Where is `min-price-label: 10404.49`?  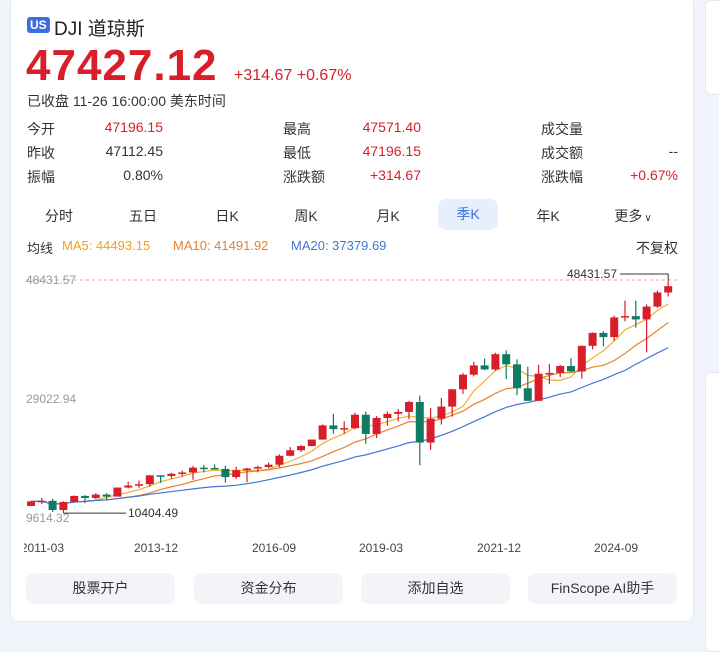
min-price-label: 10404.49 is located at coordinates (153, 513).